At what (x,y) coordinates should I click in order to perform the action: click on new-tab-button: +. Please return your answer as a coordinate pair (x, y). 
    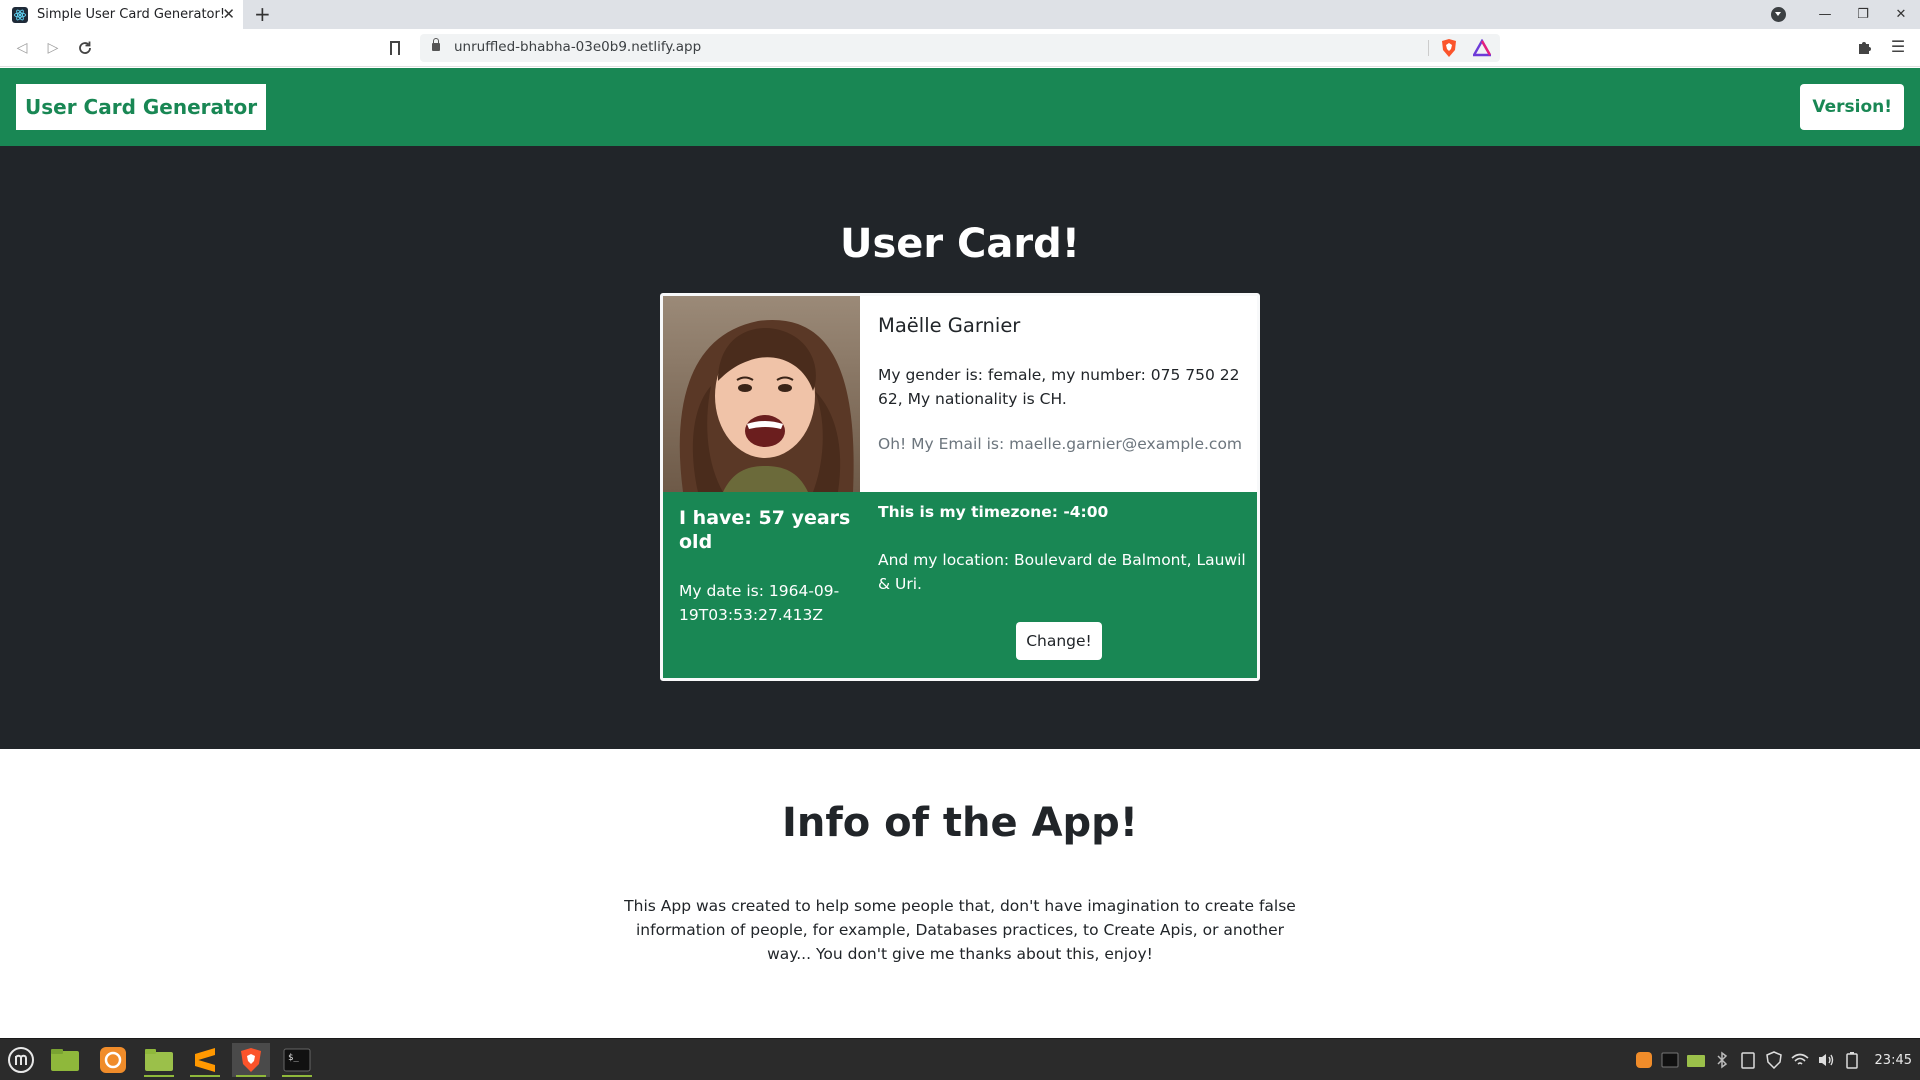
    Looking at the image, I should click on (262, 14).